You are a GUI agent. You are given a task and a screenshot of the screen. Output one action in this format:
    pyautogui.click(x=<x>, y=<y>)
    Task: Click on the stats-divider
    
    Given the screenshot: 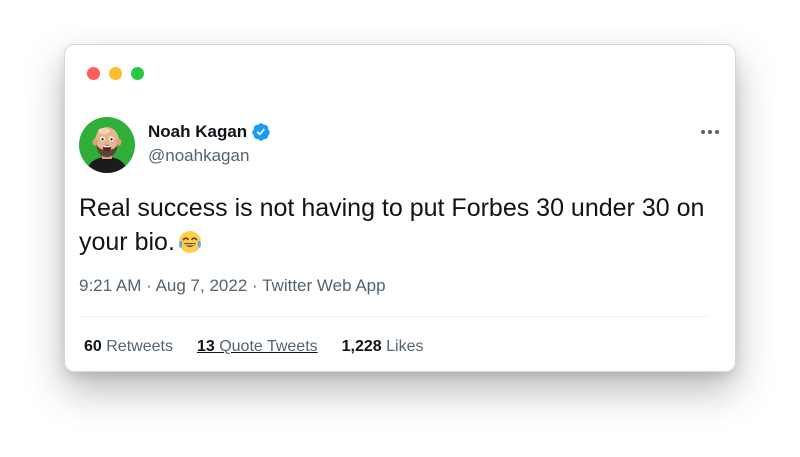 What is the action you would take?
    pyautogui.click(x=394, y=316)
    